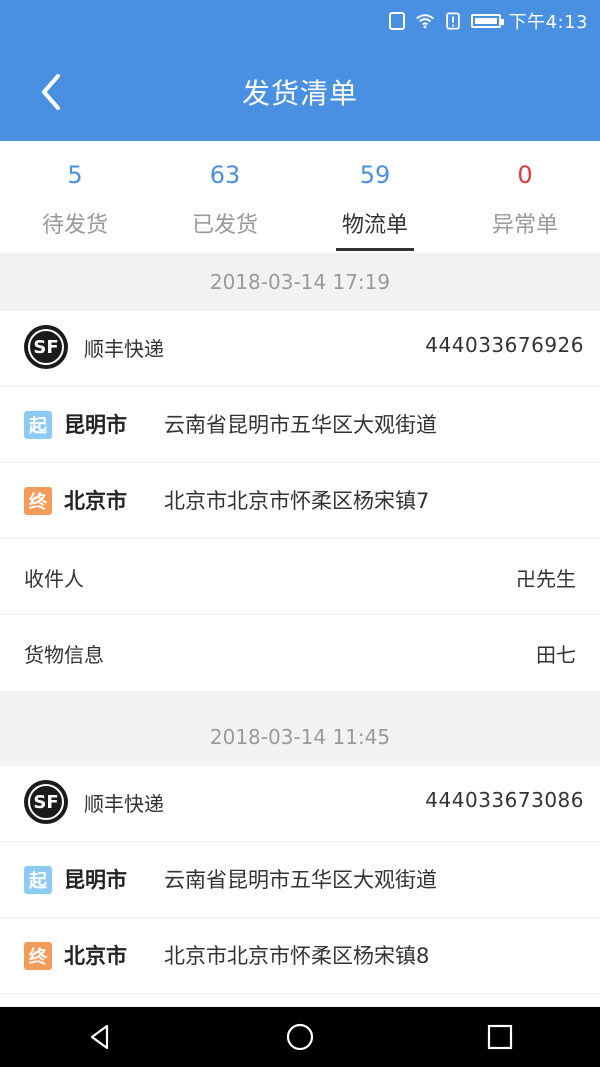 This screenshot has height=1067, width=600. I want to click on carrier-row: SF 顺丰快递 444033676926, so click(300, 349).